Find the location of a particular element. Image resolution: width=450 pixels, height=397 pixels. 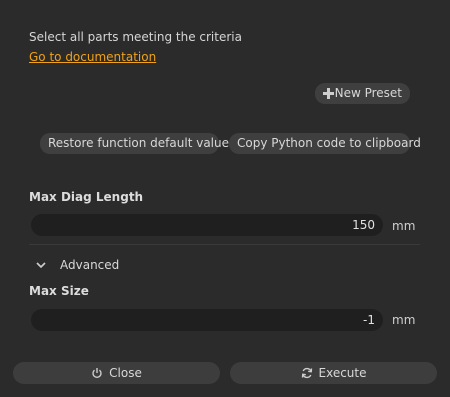

plus-icon is located at coordinates (328, 93).